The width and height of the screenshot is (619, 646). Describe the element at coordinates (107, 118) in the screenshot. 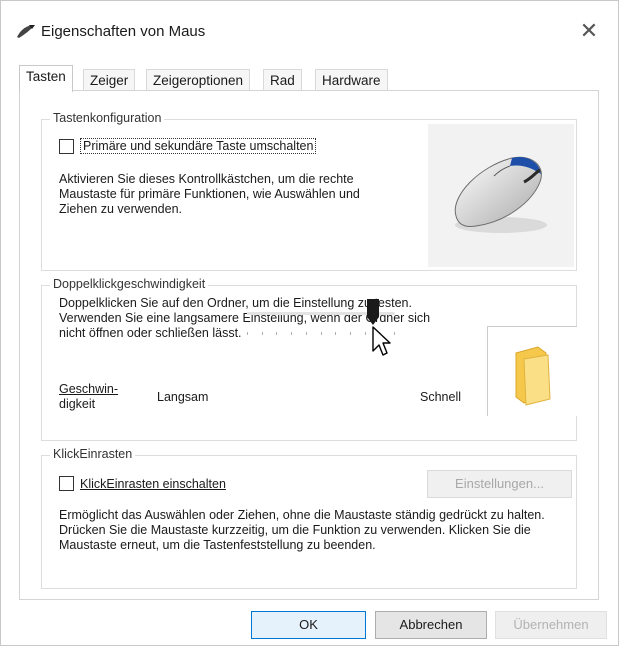

I see `button-config-group-label: Tastenkonfiguration` at that location.